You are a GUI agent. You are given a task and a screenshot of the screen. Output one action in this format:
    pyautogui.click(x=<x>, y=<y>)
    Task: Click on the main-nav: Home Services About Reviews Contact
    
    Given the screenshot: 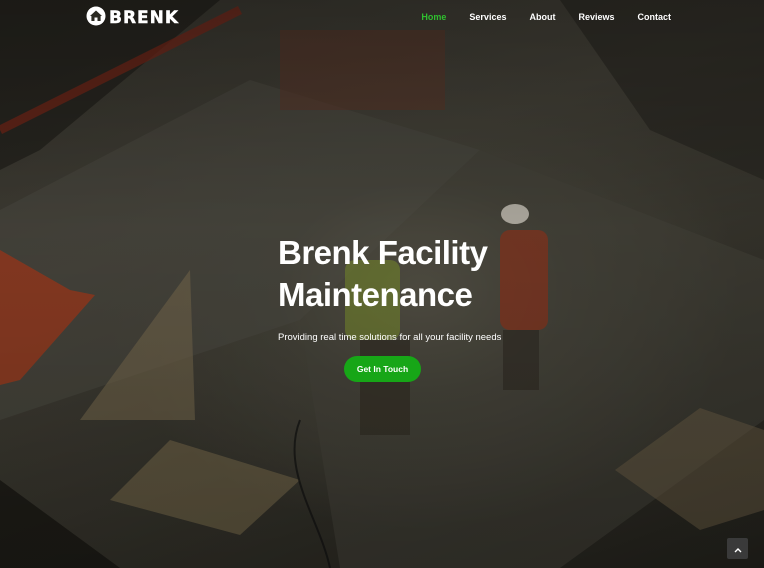 What is the action you would take?
    pyautogui.click(x=546, y=17)
    